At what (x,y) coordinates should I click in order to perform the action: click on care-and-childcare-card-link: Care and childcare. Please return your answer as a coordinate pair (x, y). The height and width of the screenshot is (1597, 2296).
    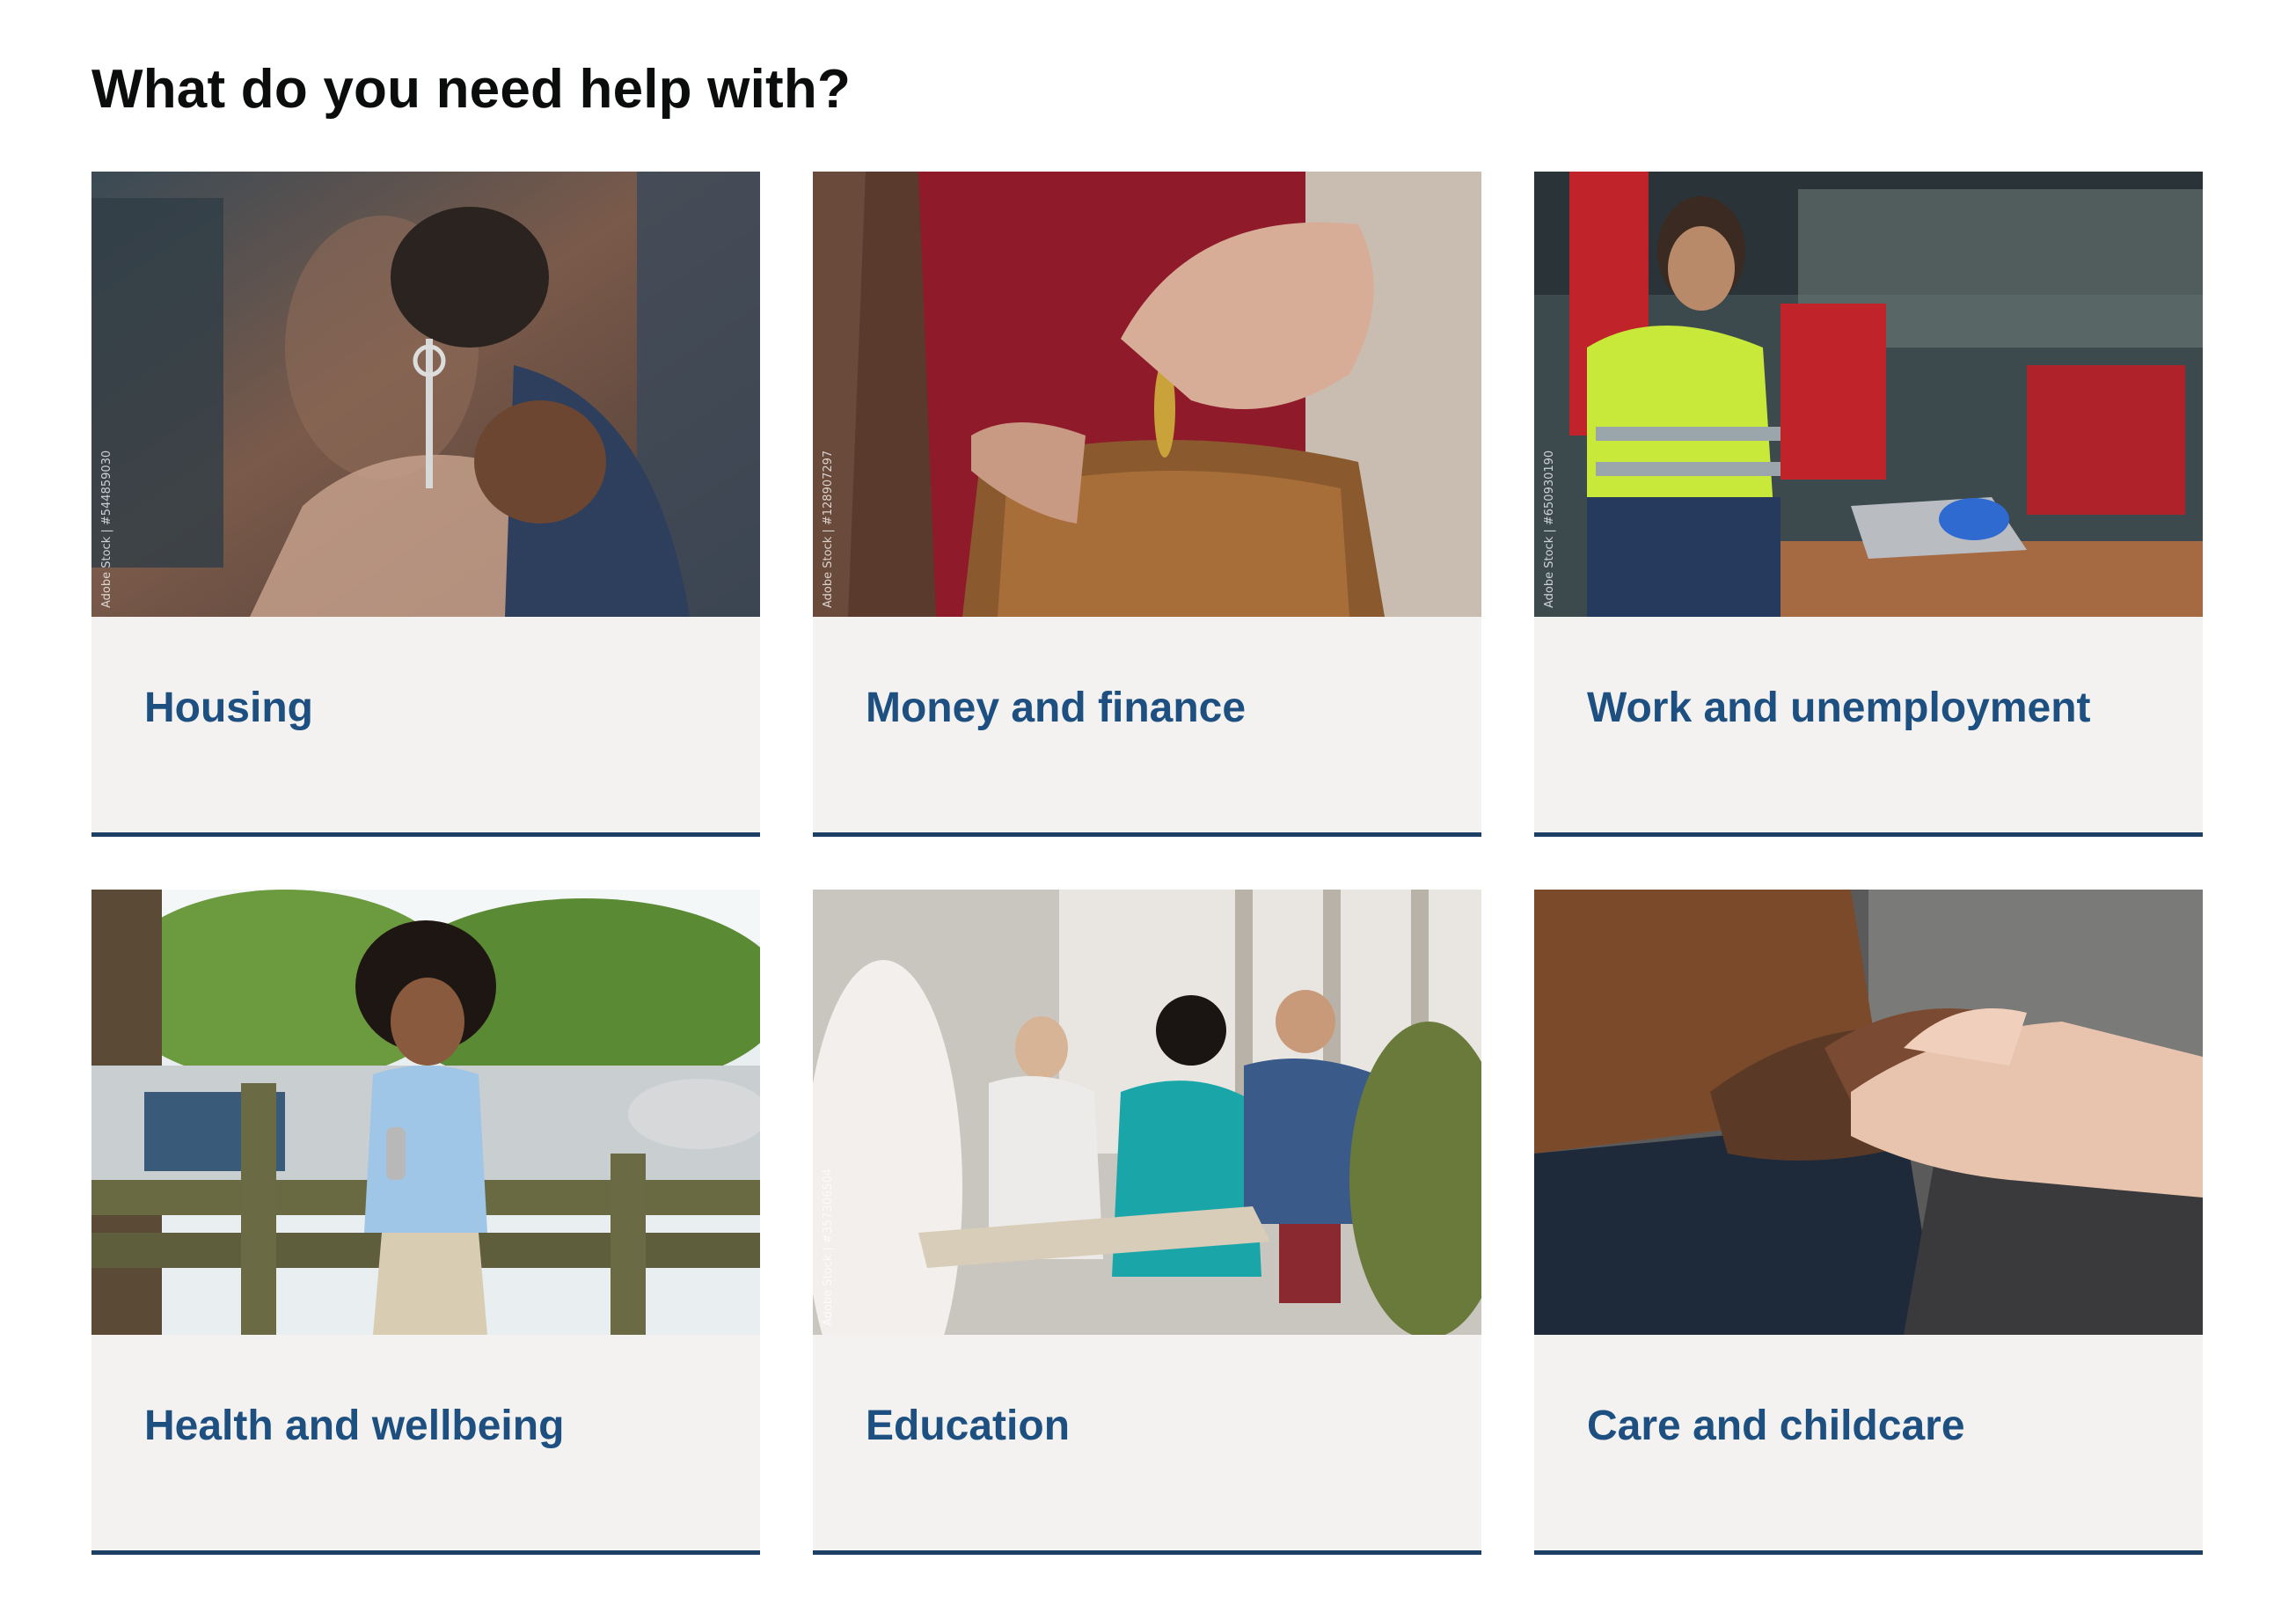
    Looking at the image, I should click on (1868, 1222).